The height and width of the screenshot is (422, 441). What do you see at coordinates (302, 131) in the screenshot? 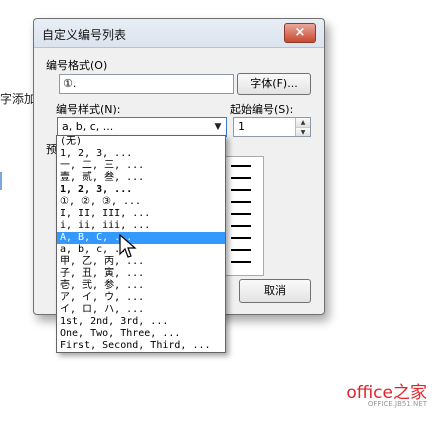
I see `spin-down-icon: ▼` at bounding box center [302, 131].